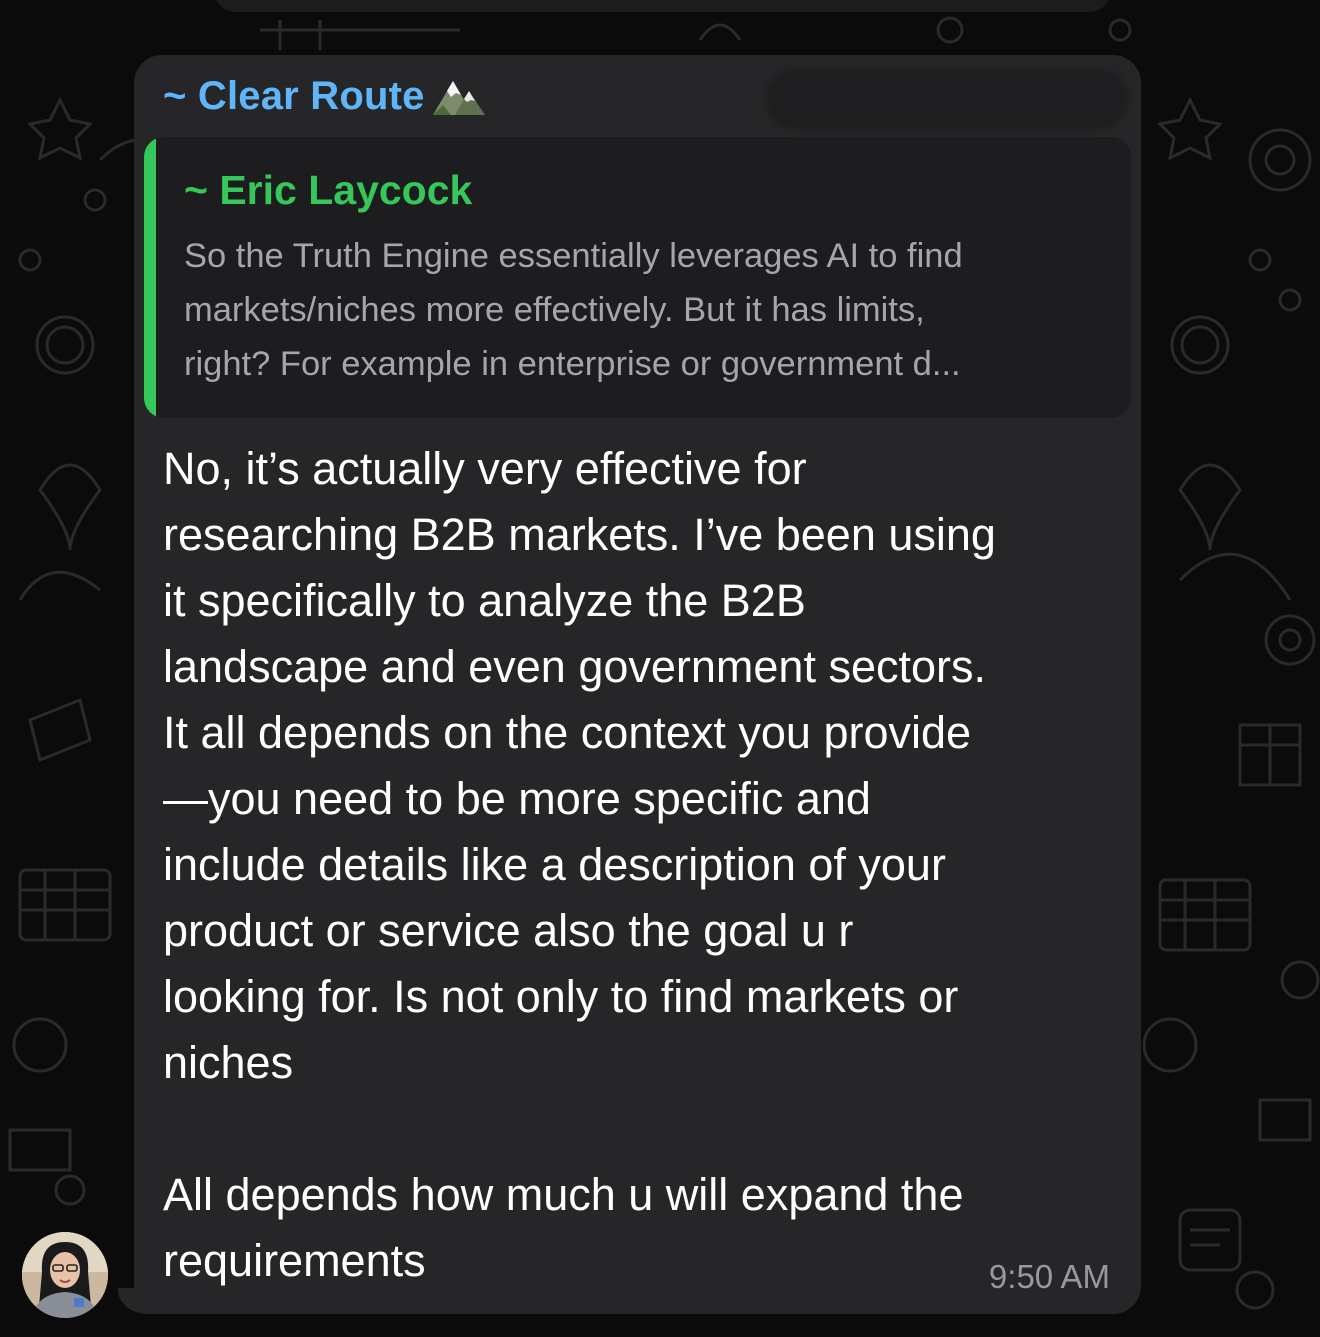 Image resolution: width=1320 pixels, height=1337 pixels. What do you see at coordinates (228, 1062) in the screenshot?
I see `message-line: niches` at bounding box center [228, 1062].